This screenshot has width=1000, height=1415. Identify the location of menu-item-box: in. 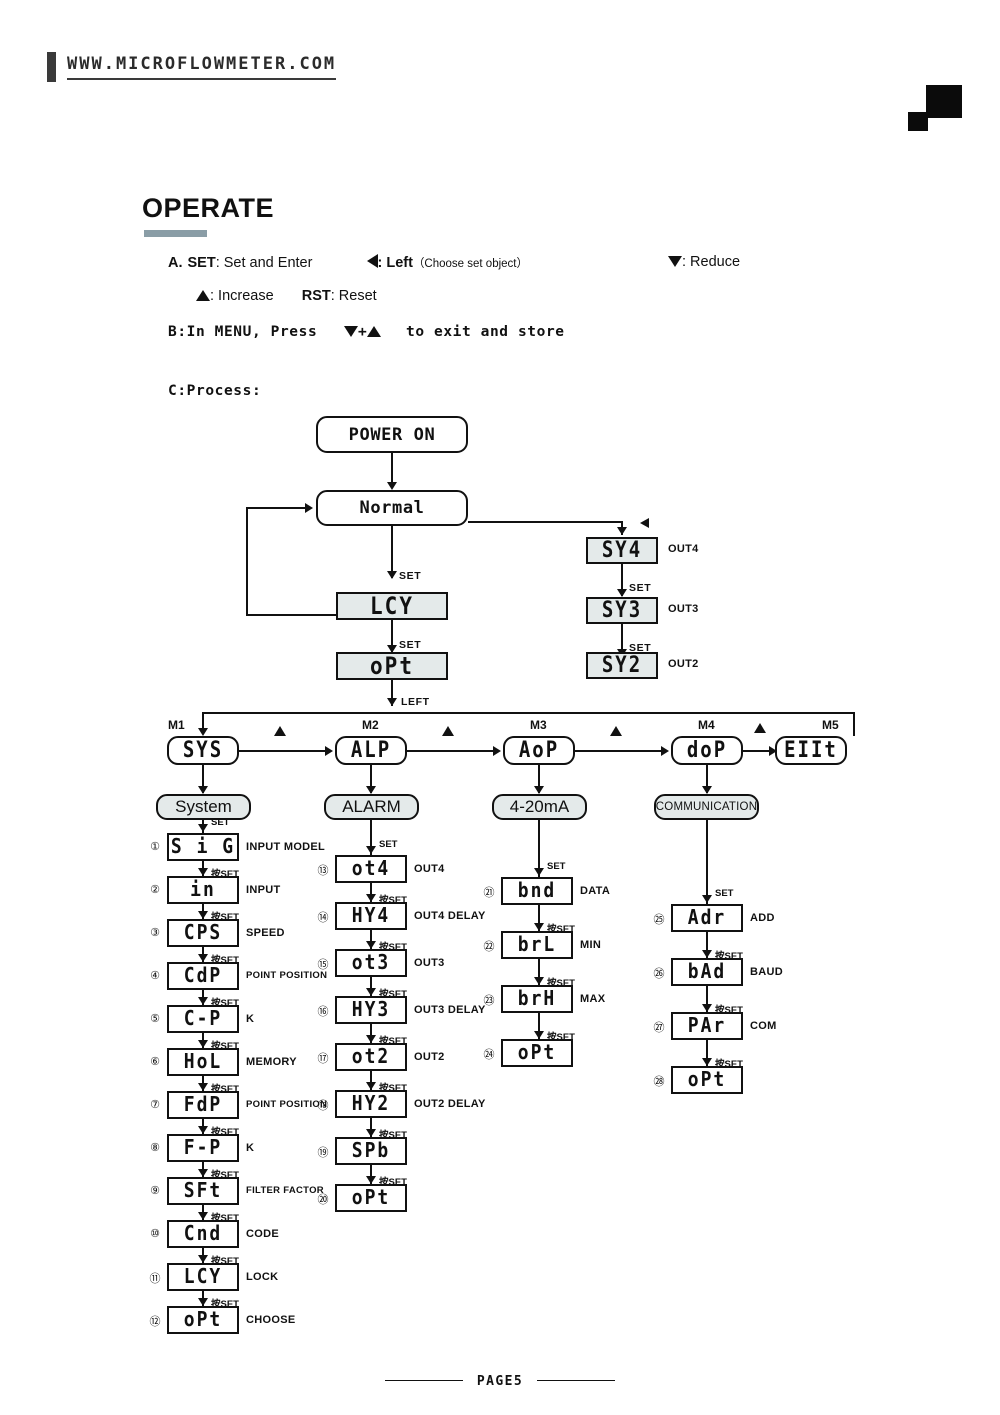
(203, 890).